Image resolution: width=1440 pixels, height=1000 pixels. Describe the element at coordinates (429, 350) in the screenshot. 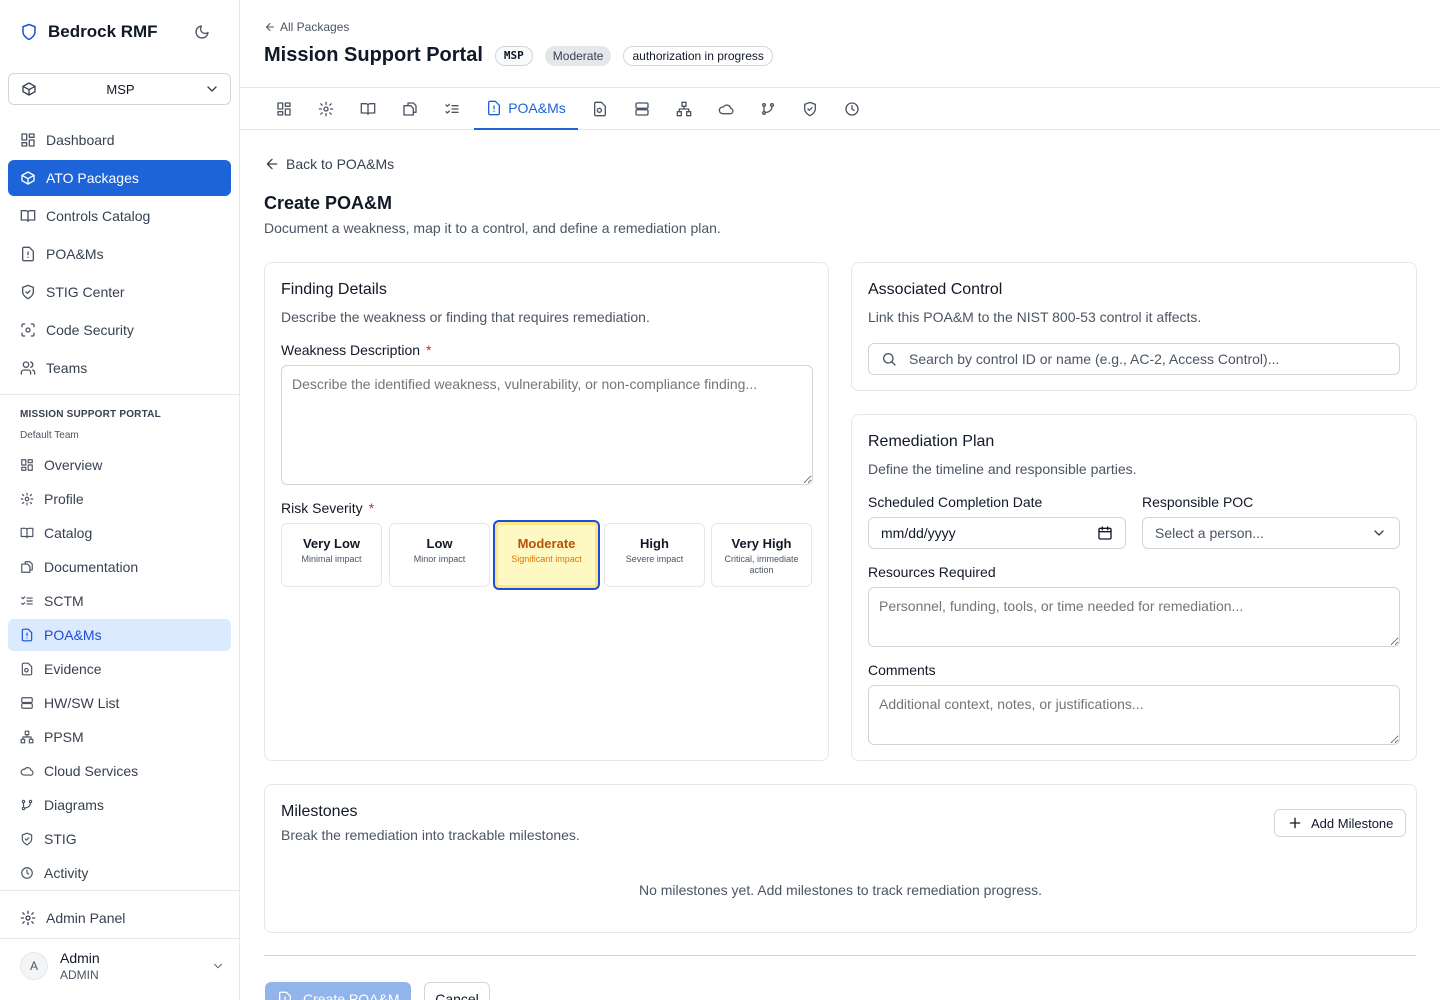

I see `required-mark: *` at that location.